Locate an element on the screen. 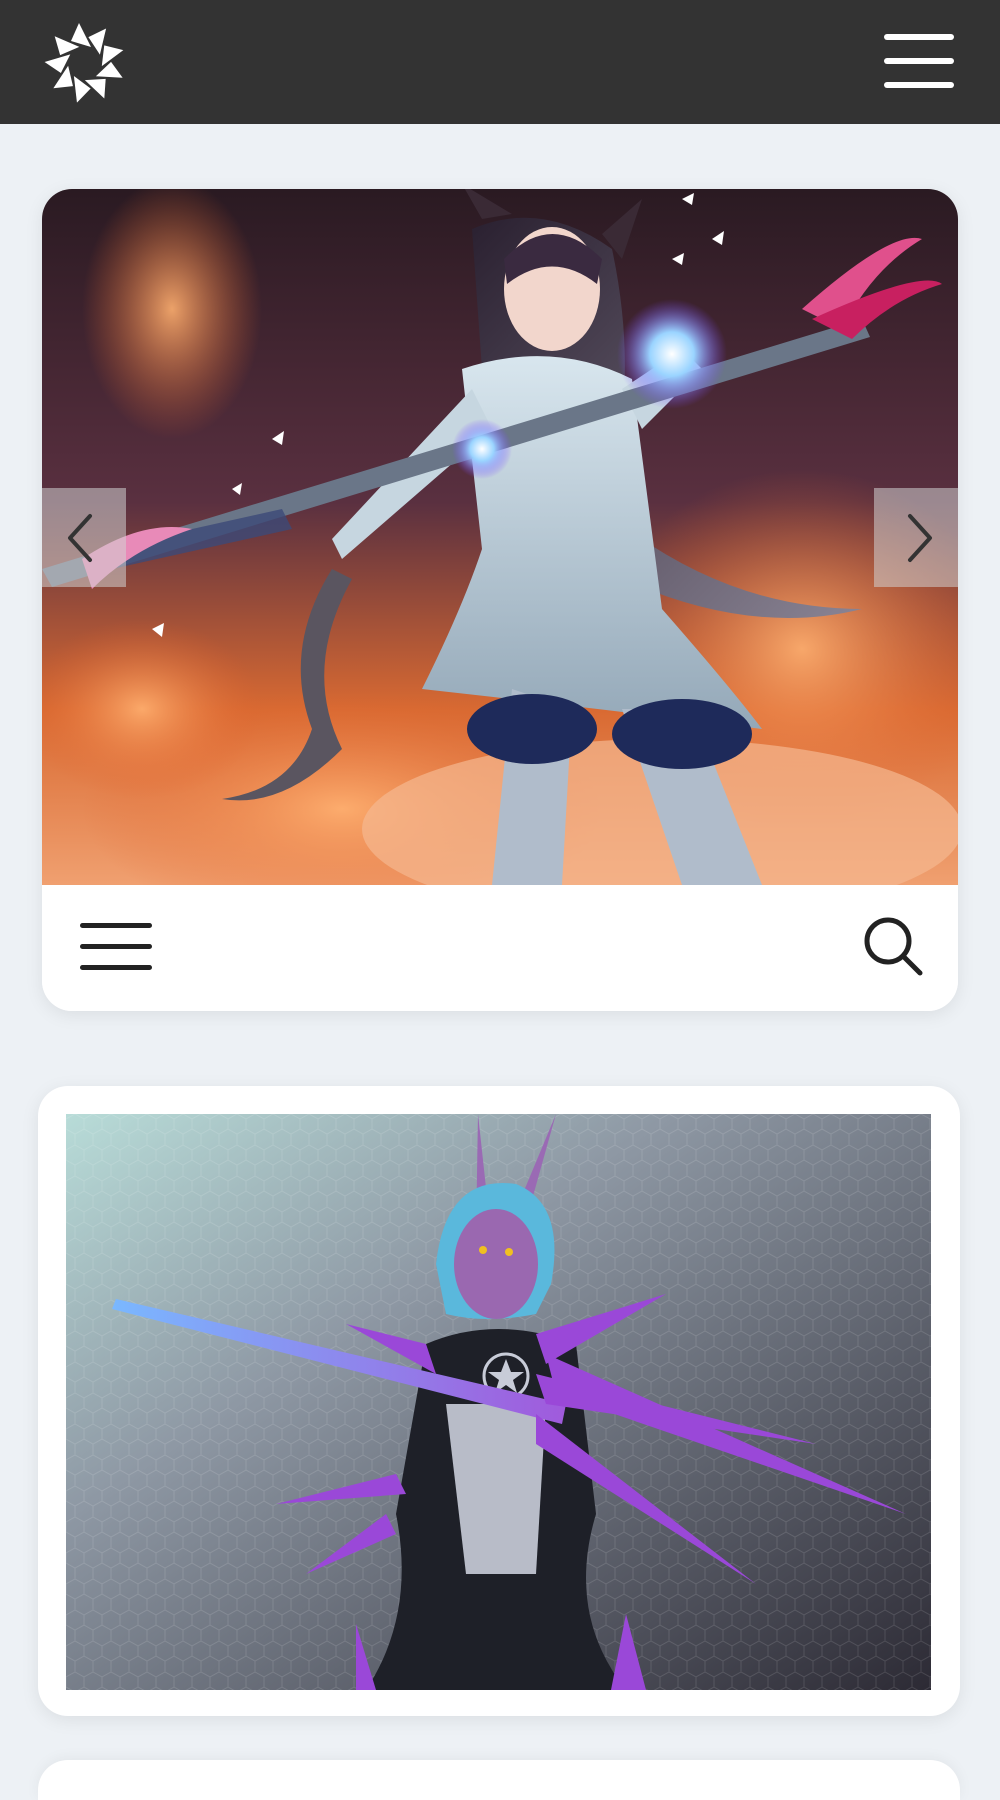 The image size is (1000, 1800). next-gallery-card is located at coordinates (499, 1780).